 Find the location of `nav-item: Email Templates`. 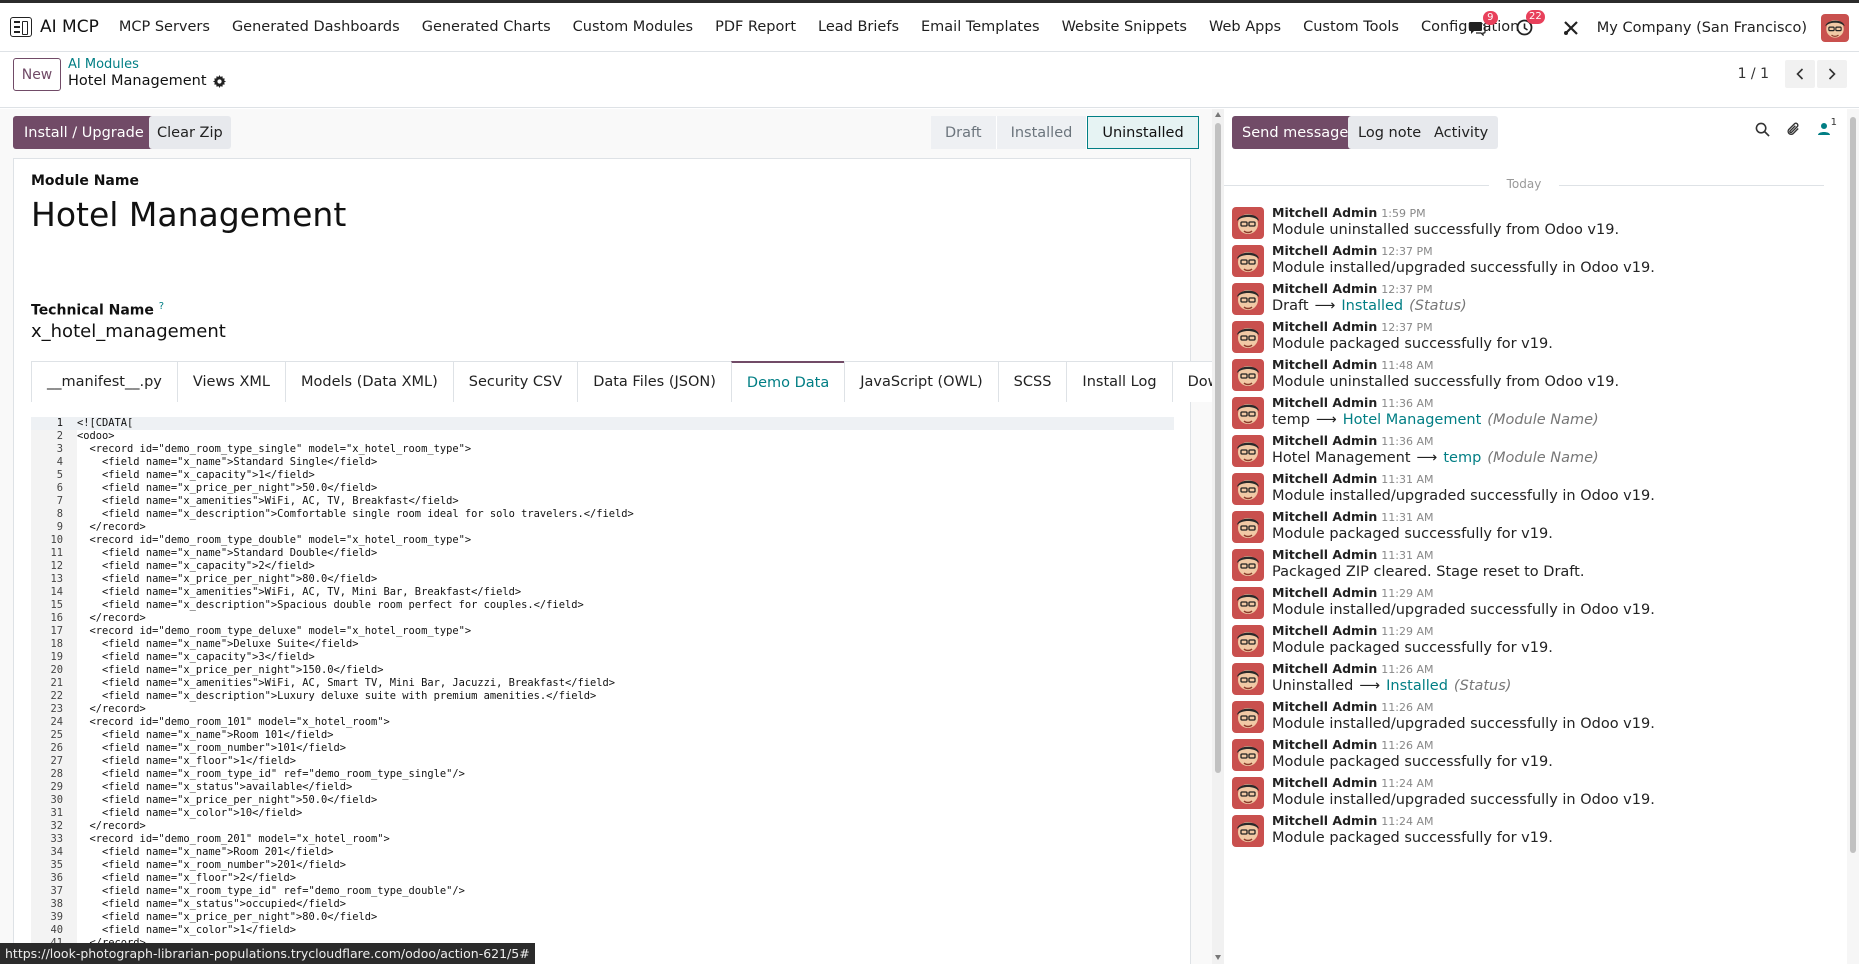

nav-item: Email Templates is located at coordinates (980, 27).